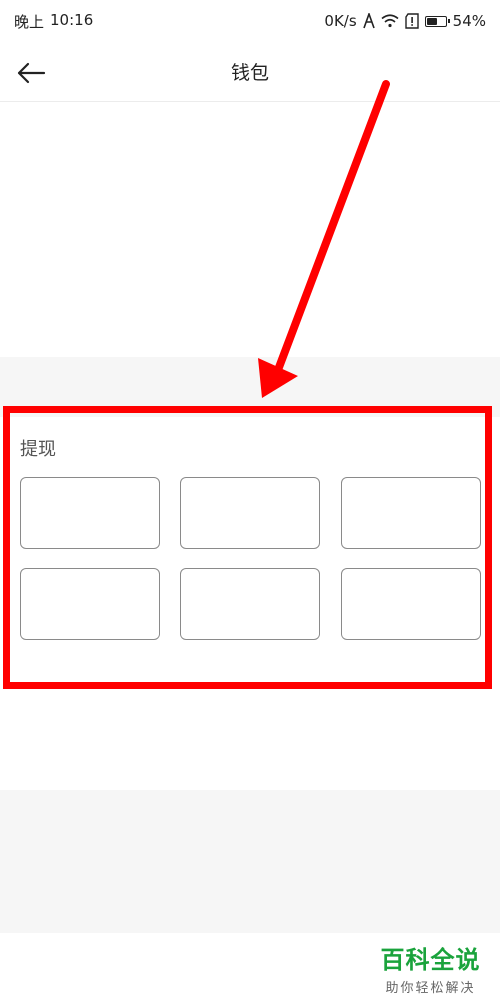 The image size is (500, 1000). I want to click on status-time: 10:16, so click(72, 19).